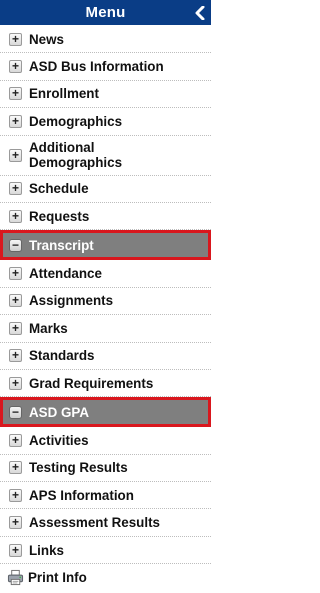 The height and width of the screenshot is (593, 320). What do you see at coordinates (105, 412) in the screenshot?
I see `menu-item-asd-gpa: − ASD GPA` at bounding box center [105, 412].